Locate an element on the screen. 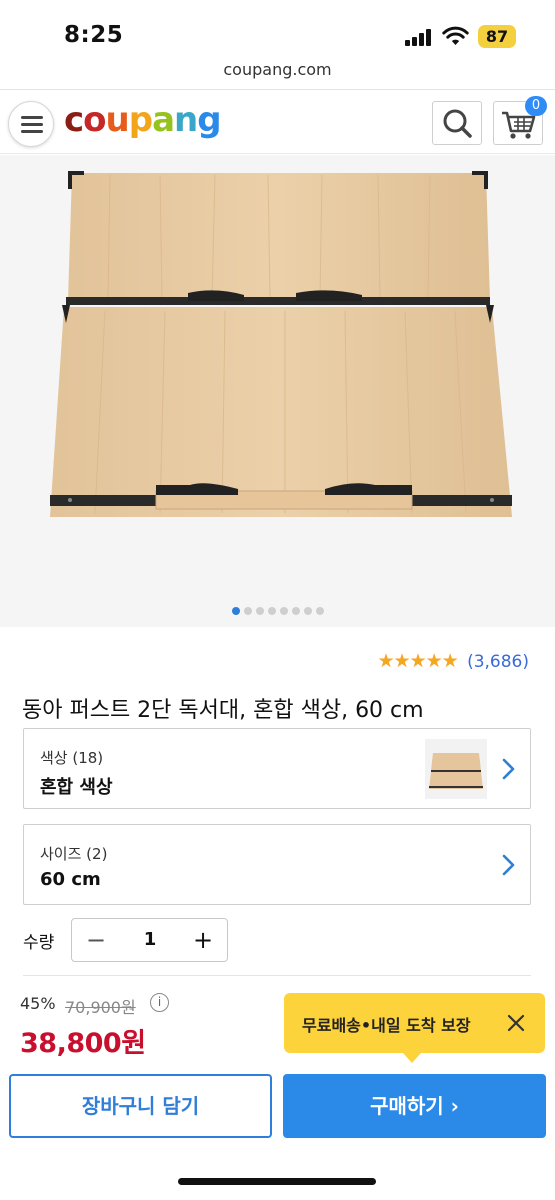 This screenshot has width=555, height=1200. logo-letter: g is located at coordinates (209, 120).